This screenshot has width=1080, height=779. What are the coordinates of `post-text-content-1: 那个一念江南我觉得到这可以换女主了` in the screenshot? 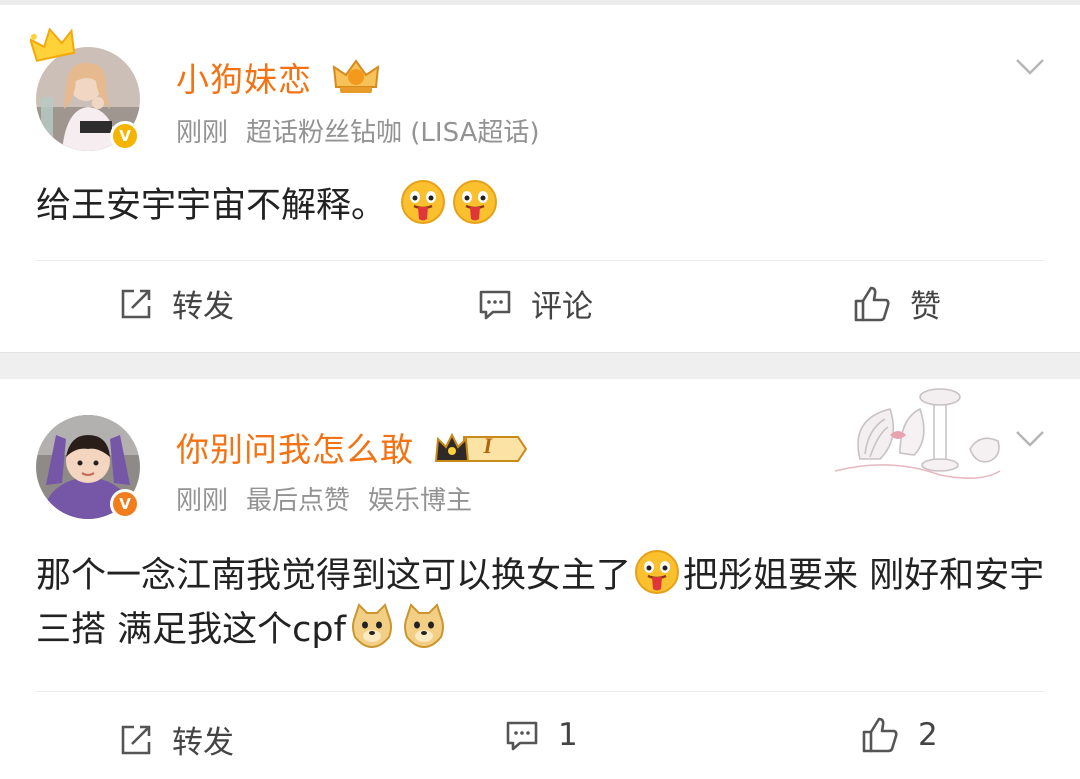 It's located at (334, 576).